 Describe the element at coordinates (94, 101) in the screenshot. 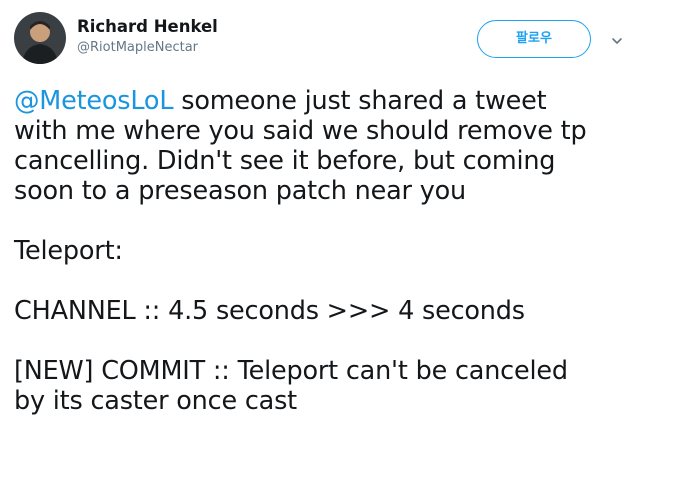

I see `mention-link: @MeteosLoL` at that location.